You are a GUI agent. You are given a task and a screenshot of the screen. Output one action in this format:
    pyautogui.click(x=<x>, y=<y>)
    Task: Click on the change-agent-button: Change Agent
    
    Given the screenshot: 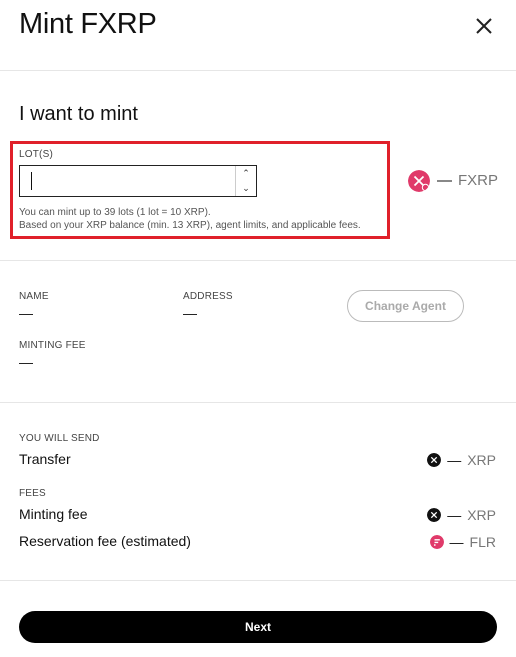 What is the action you would take?
    pyautogui.click(x=405, y=306)
    